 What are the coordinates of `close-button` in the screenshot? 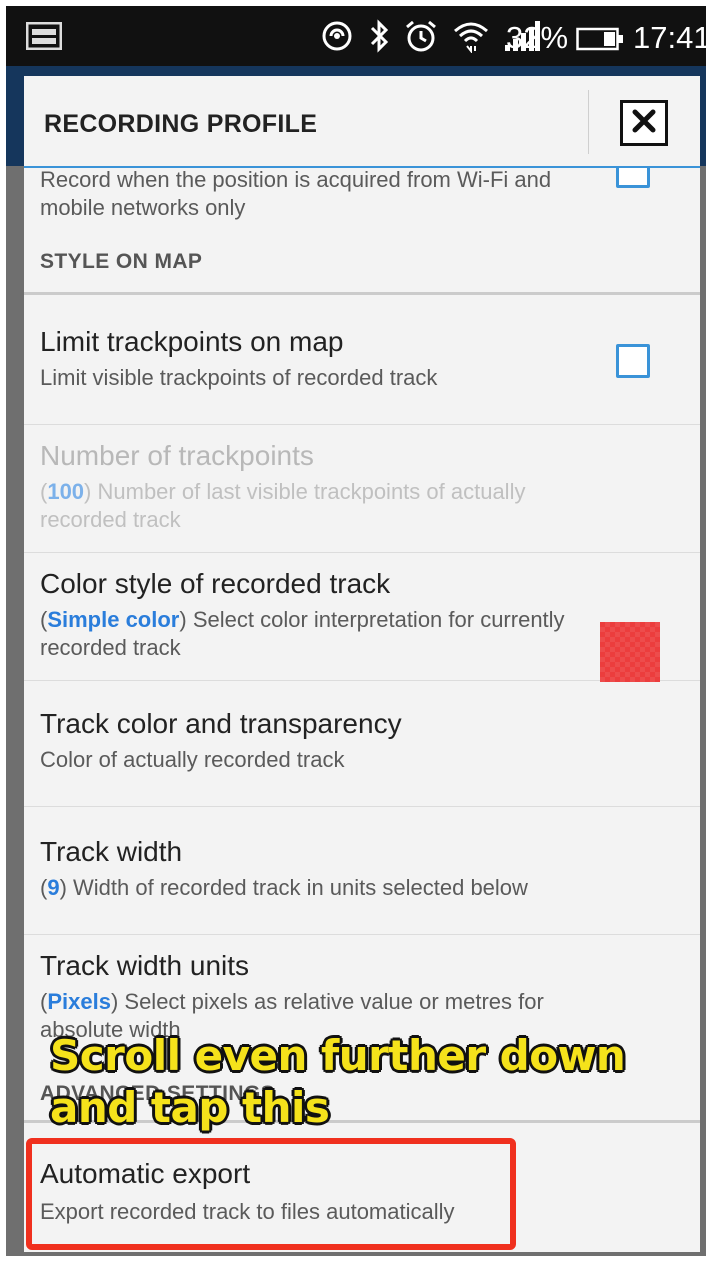 It's located at (644, 123).